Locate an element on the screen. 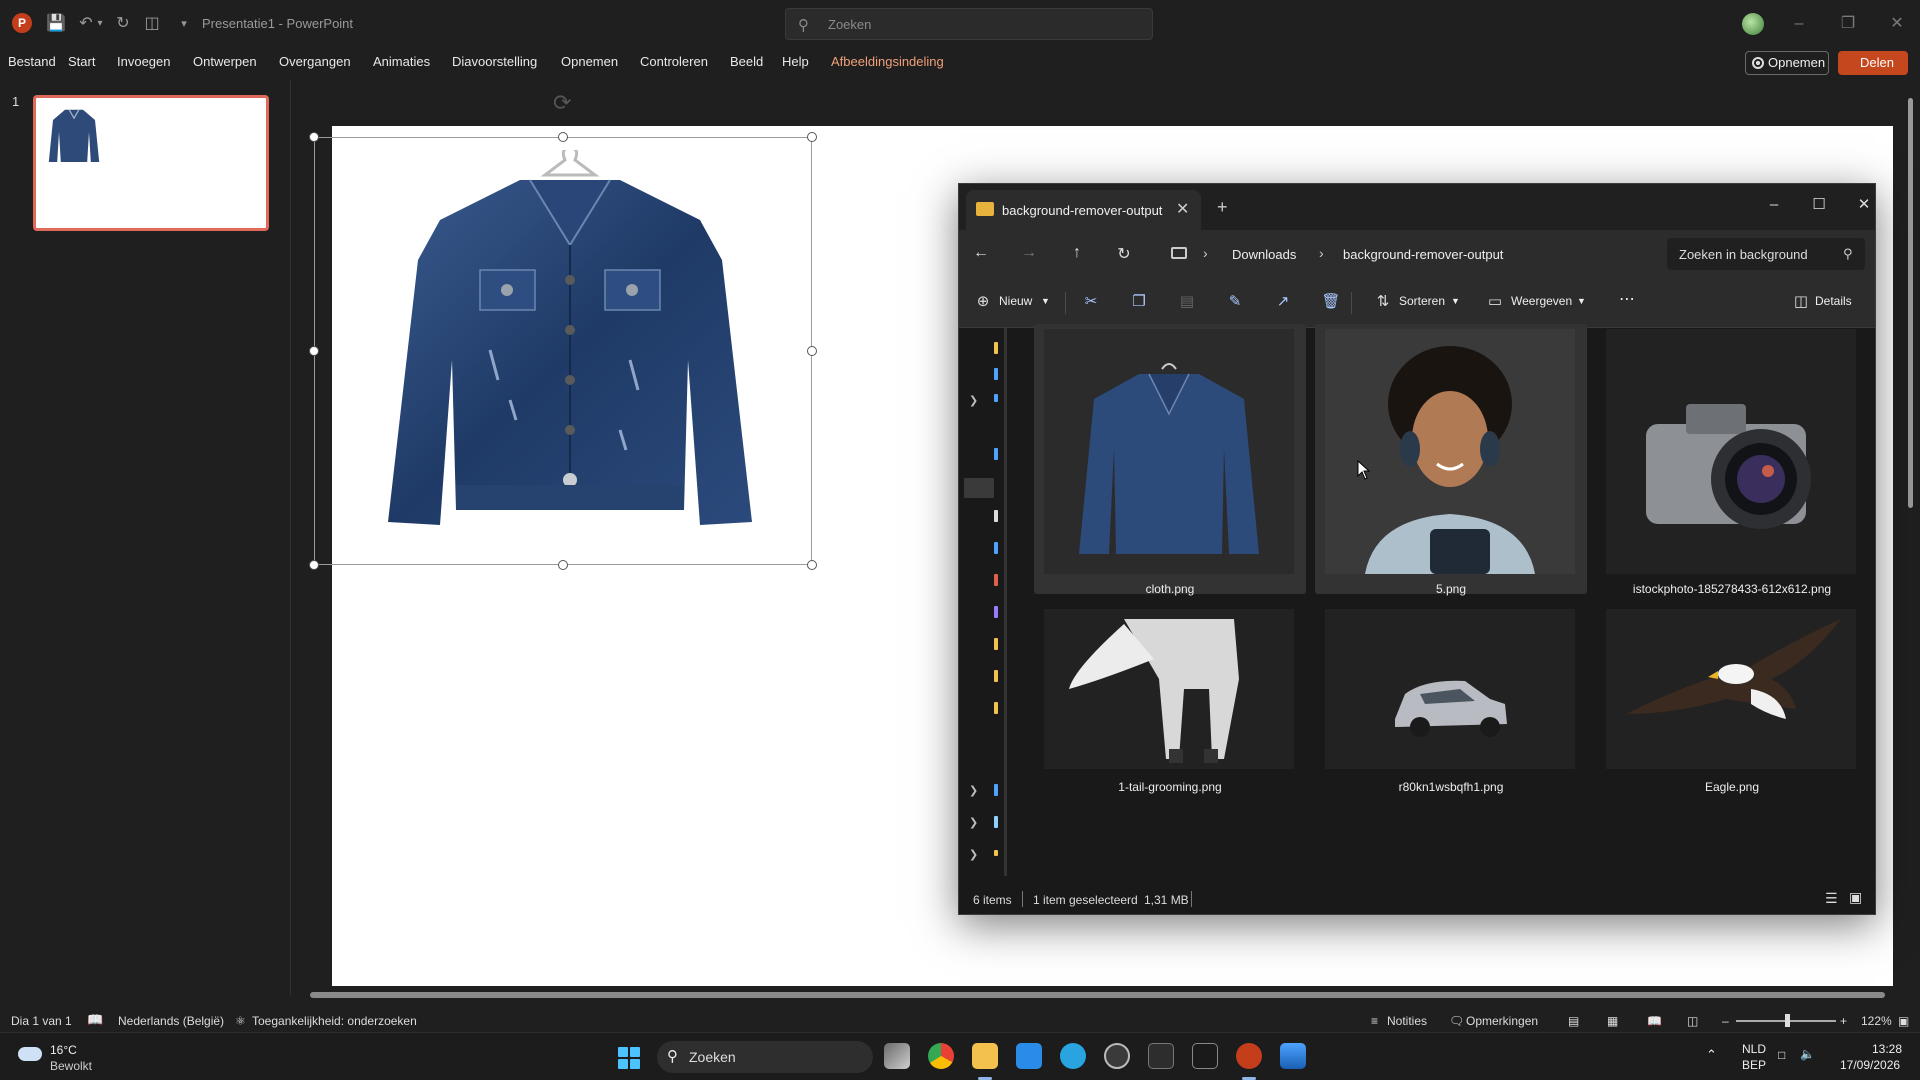 This screenshot has width=1920, height=1080. clock-time: 13:28 is located at coordinates (1887, 1049).